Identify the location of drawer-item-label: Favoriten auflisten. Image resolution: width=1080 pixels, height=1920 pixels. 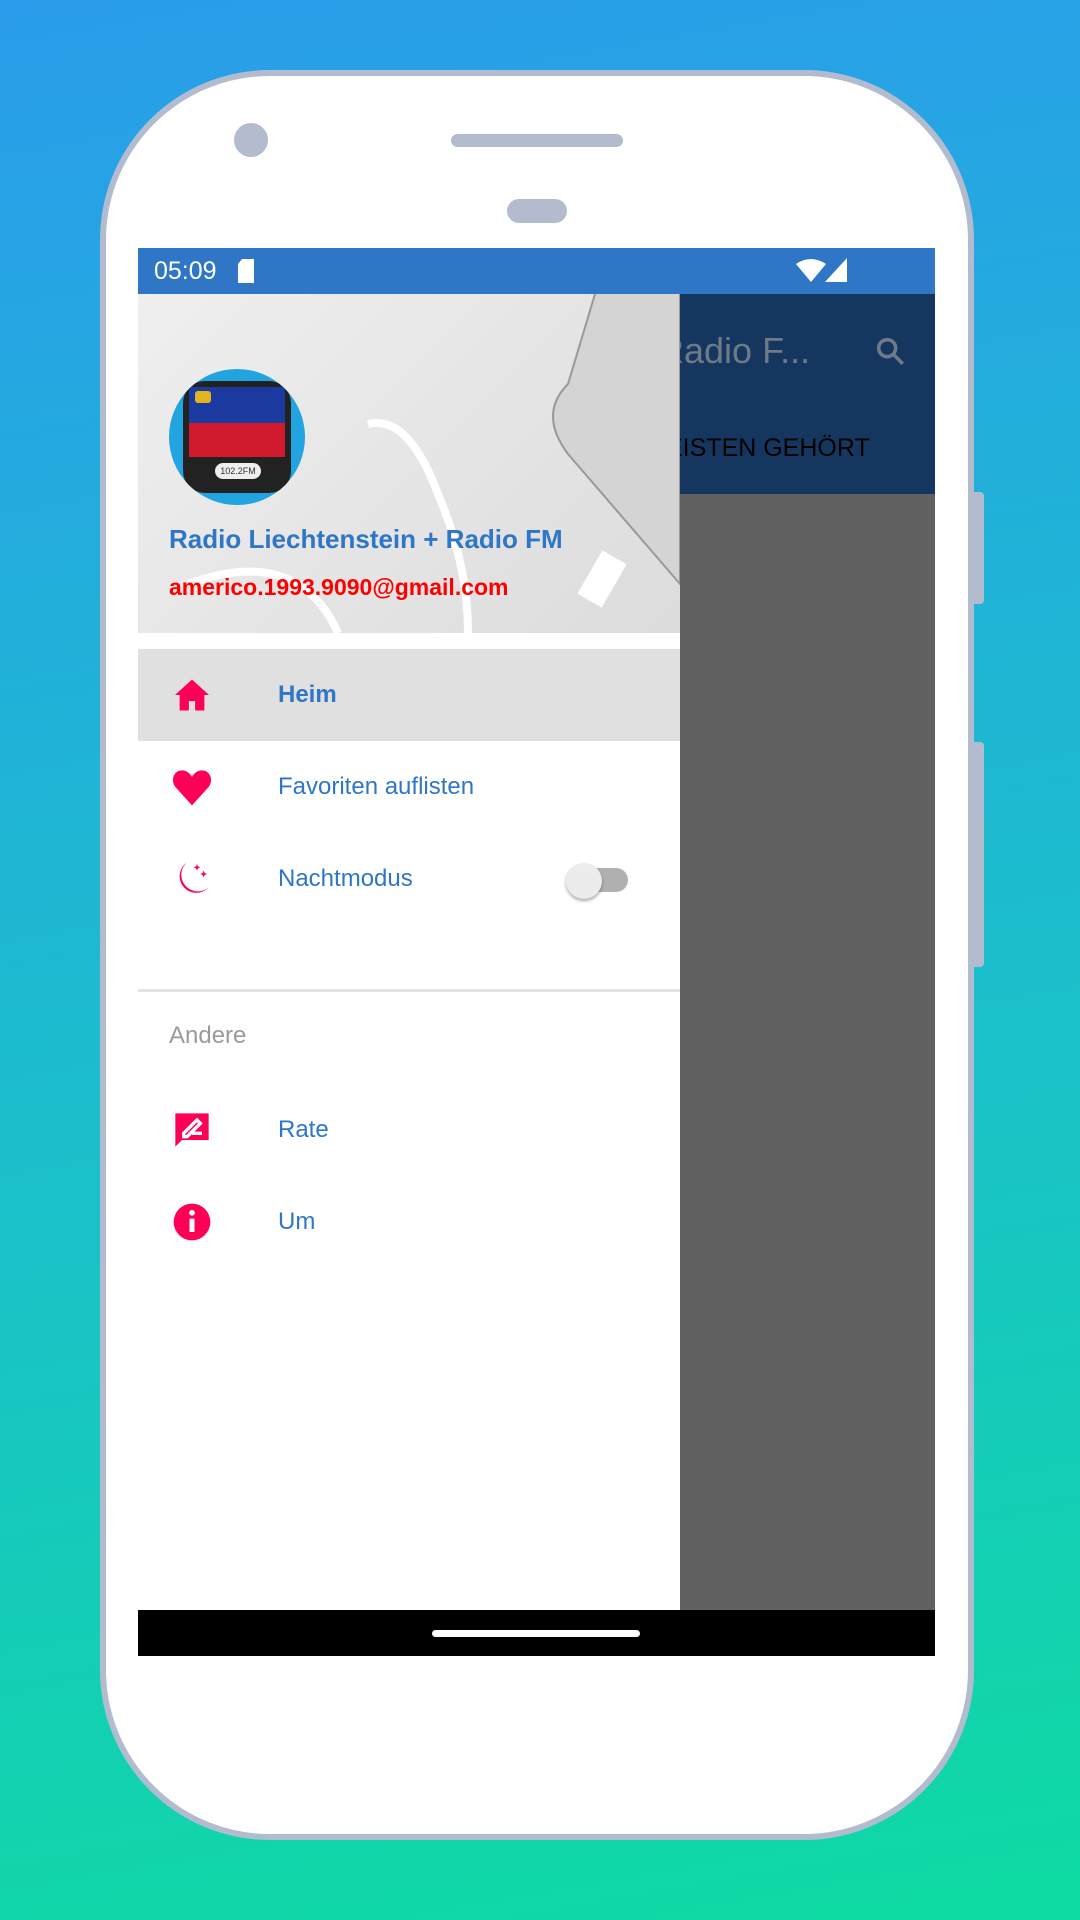
(376, 786).